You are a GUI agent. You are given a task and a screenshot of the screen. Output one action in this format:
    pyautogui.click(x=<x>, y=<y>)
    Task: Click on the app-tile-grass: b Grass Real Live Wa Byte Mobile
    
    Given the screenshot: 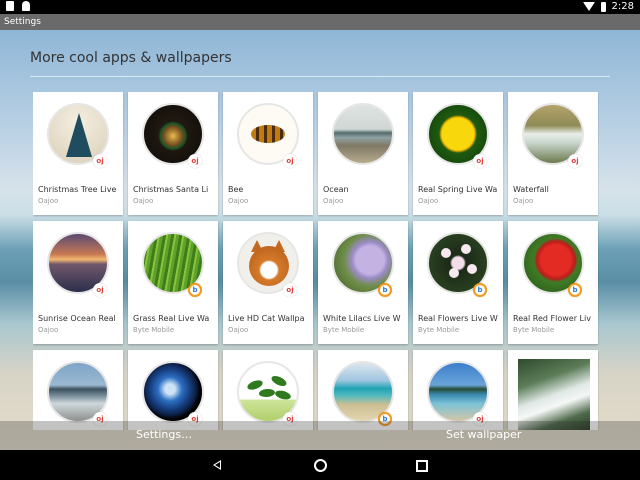 What is the action you would take?
    pyautogui.click(x=173, y=282)
    